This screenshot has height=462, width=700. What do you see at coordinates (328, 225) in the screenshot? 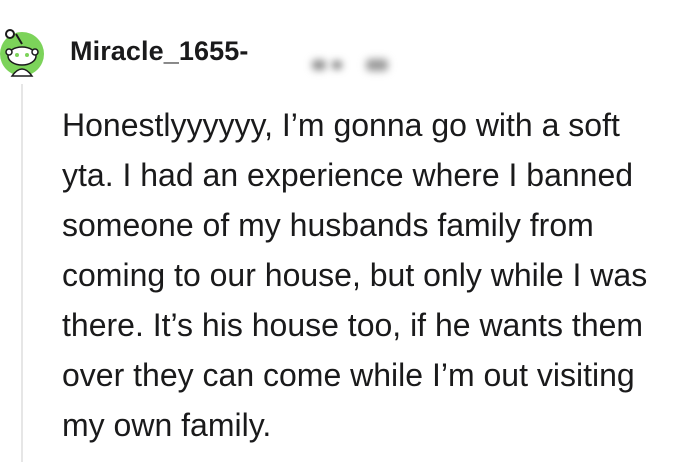
I see `comment-body-line: someone of my husbands family from` at bounding box center [328, 225].